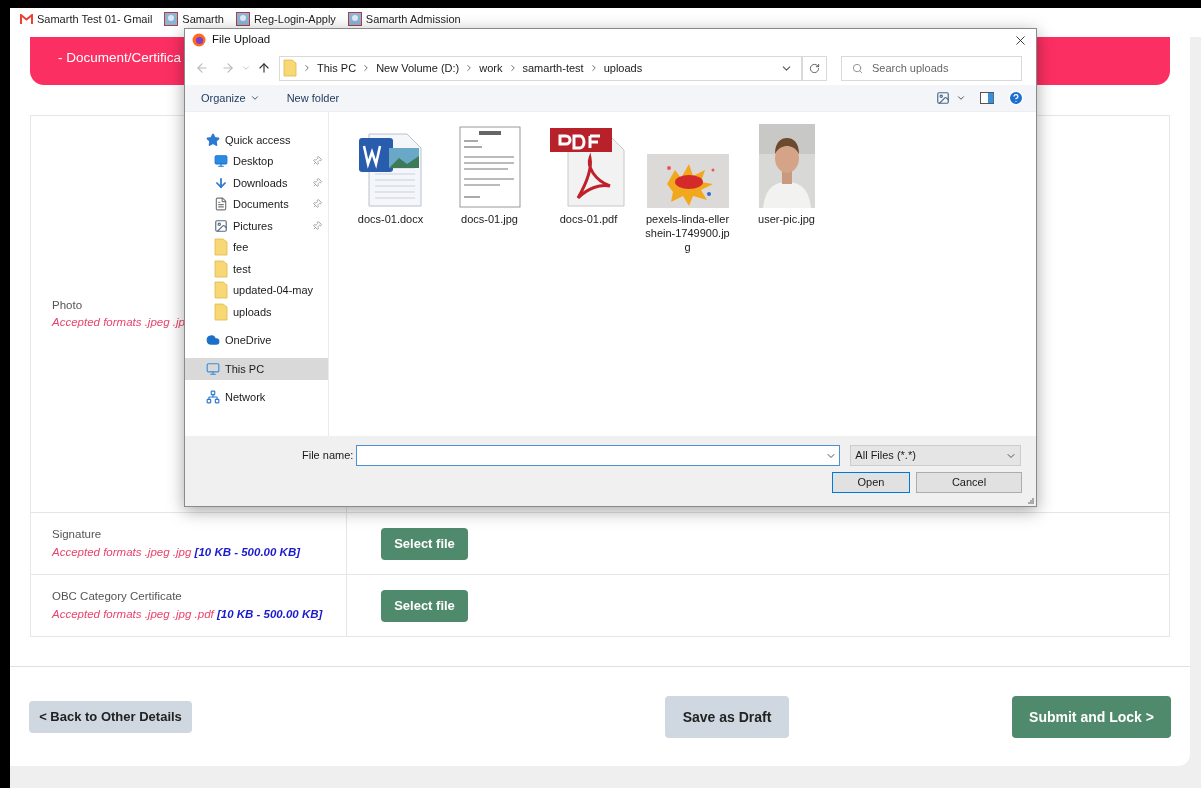 This screenshot has width=1201, height=788. Describe the element at coordinates (687, 188) in the screenshot. I see `file-item: pexels-linda-ellershein-1749900.jpg` at that location.